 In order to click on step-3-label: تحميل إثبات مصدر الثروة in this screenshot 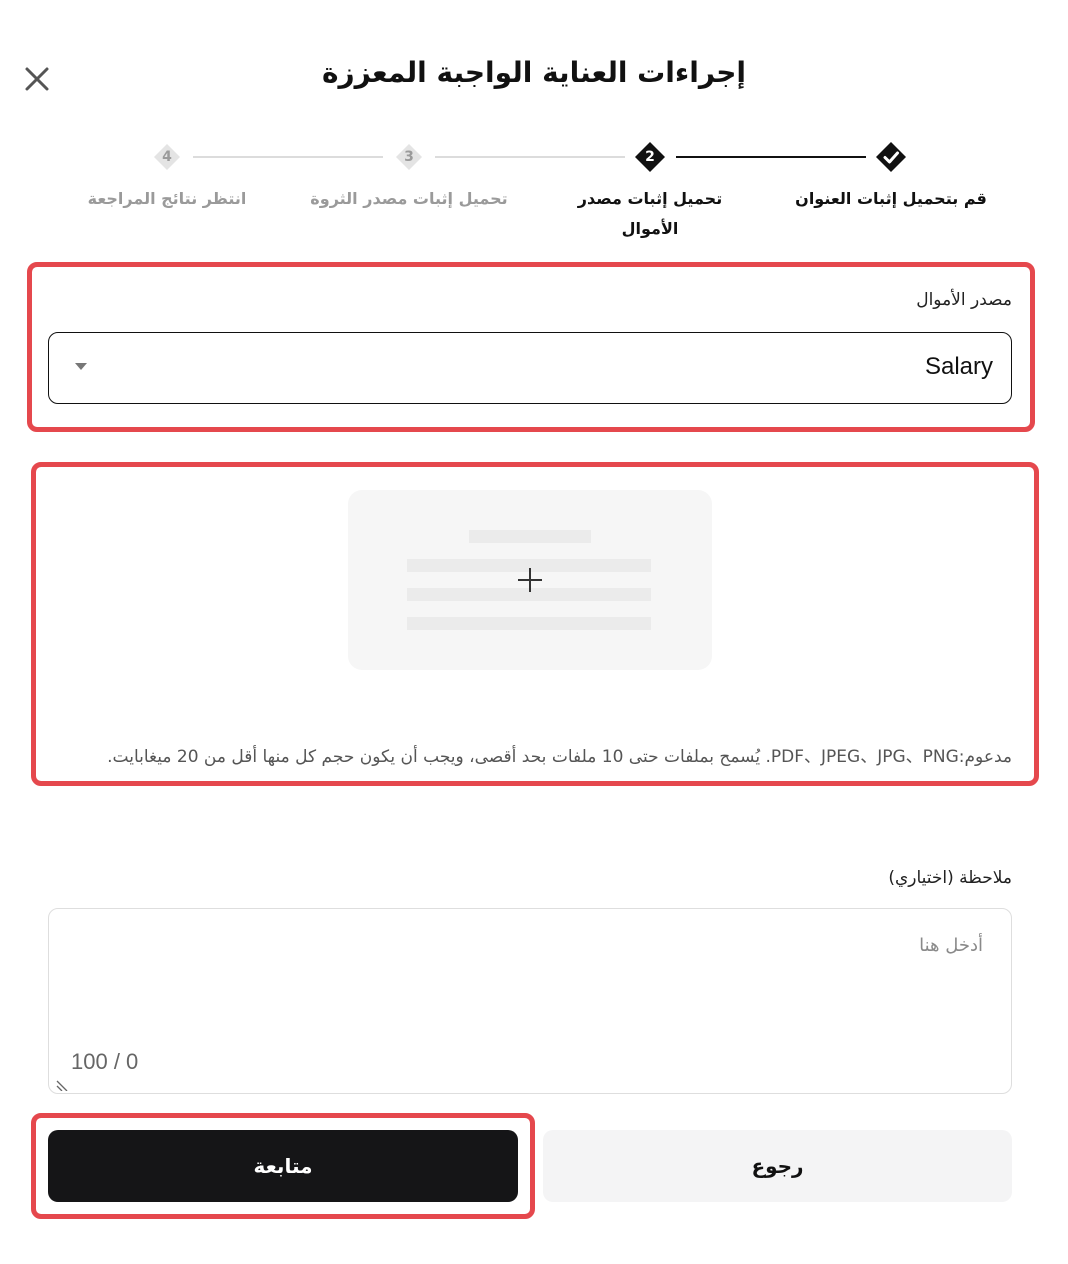, I will do `click(409, 198)`.